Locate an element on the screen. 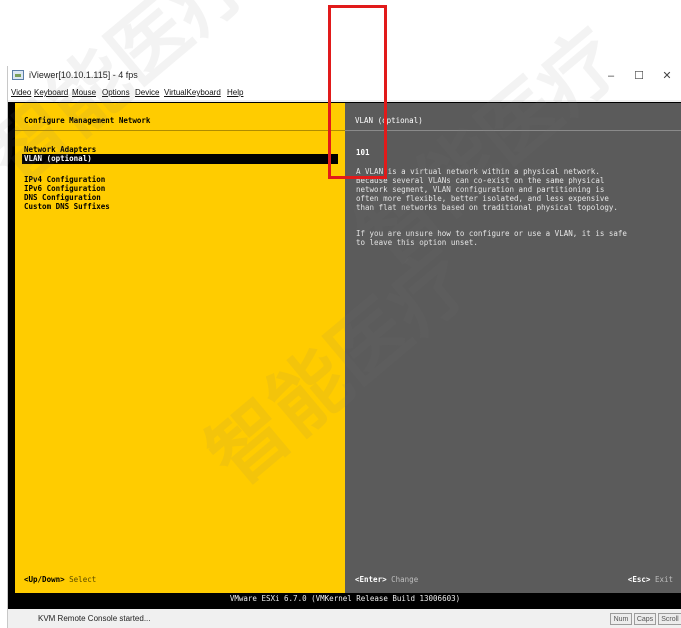 This screenshot has width=681, height=628. menu-video: Video is located at coordinates (21, 92).